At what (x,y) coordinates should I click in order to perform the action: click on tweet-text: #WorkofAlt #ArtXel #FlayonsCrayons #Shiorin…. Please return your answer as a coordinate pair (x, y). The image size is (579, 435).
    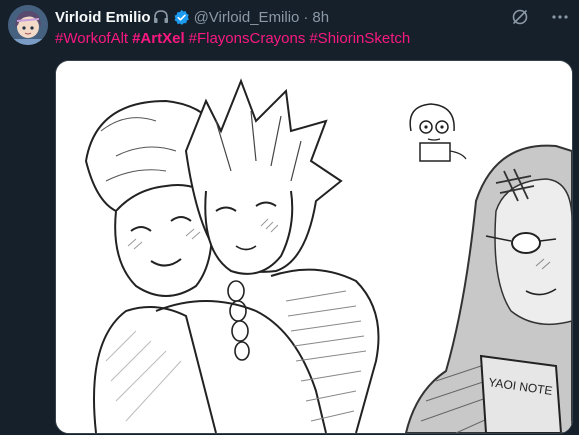
    Looking at the image, I should click on (234, 39).